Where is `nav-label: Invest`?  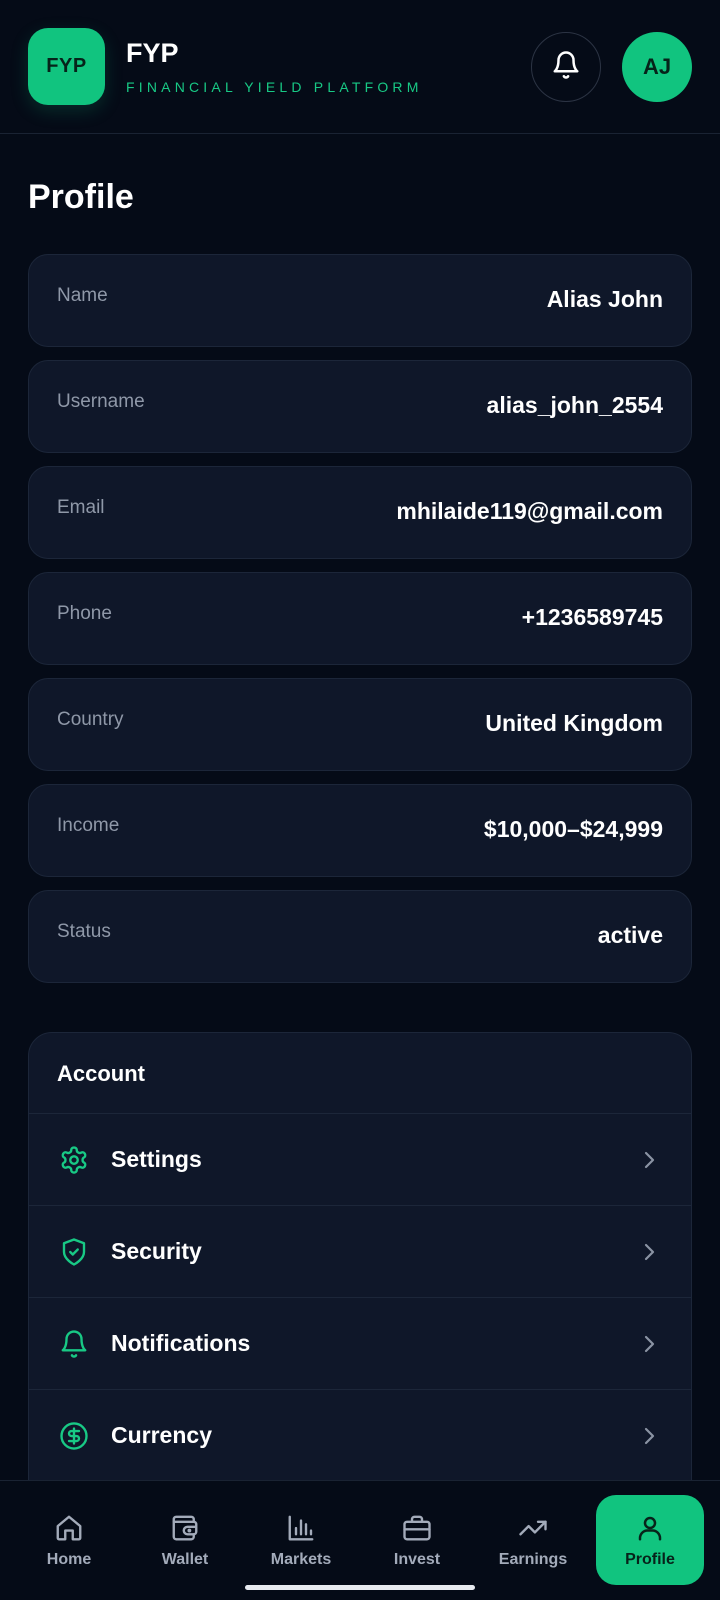 nav-label: Invest is located at coordinates (417, 1559).